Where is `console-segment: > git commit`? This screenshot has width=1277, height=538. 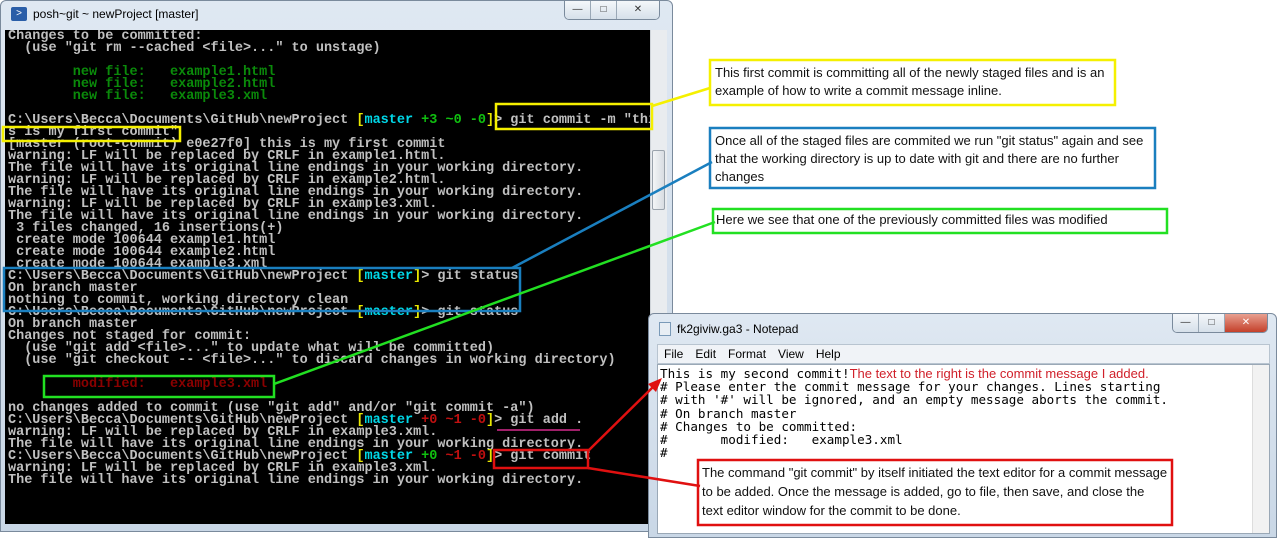 console-segment: > git commit is located at coordinates (543, 456).